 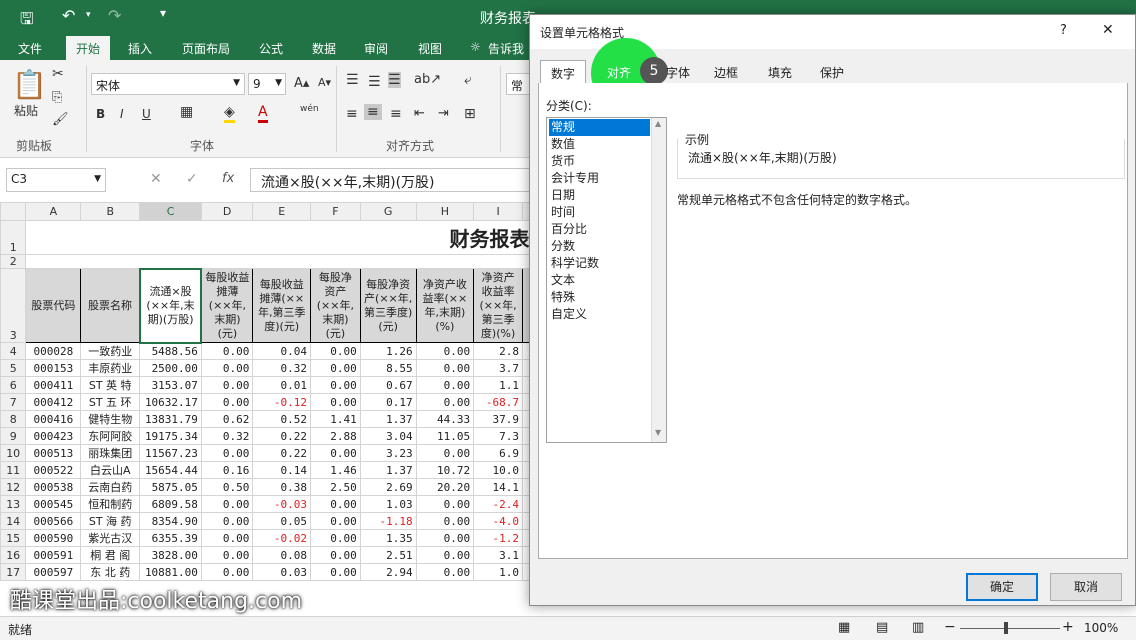 I want to click on align-top-icon: ☰, so click(x=352, y=80).